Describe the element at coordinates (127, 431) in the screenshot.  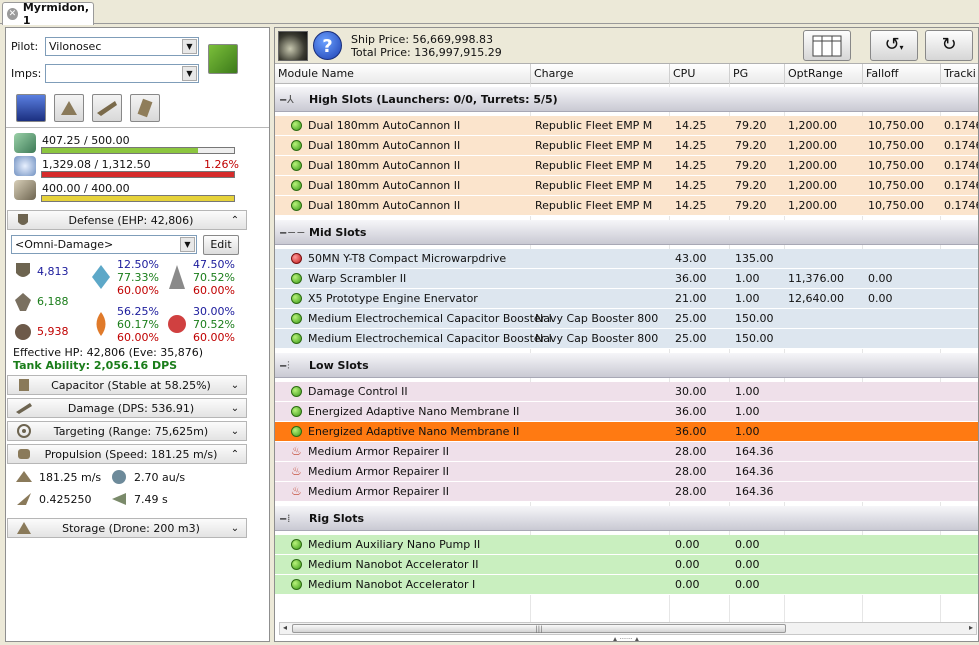
I see `targeting-header: Targeting (Range: 75,625m) ⌄` at that location.